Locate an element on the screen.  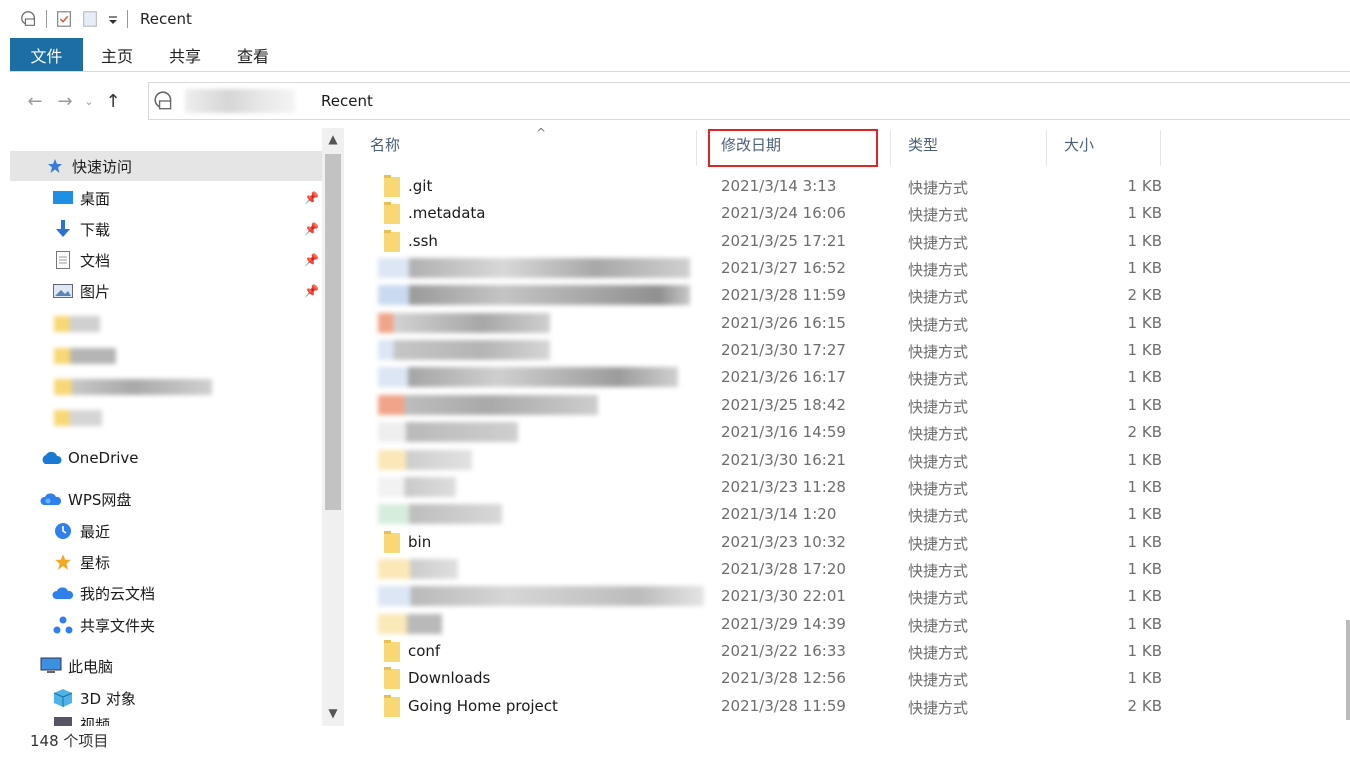
file-row: .git 2021/3/14 3:13 快捷方式 1 KB is located at coordinates (766, 187).